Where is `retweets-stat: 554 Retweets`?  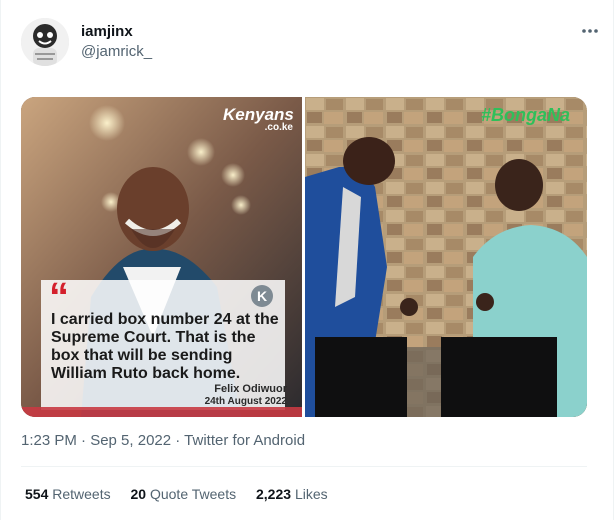 retweets-stat: 554 Retweets is located at coordinates (68, 494).